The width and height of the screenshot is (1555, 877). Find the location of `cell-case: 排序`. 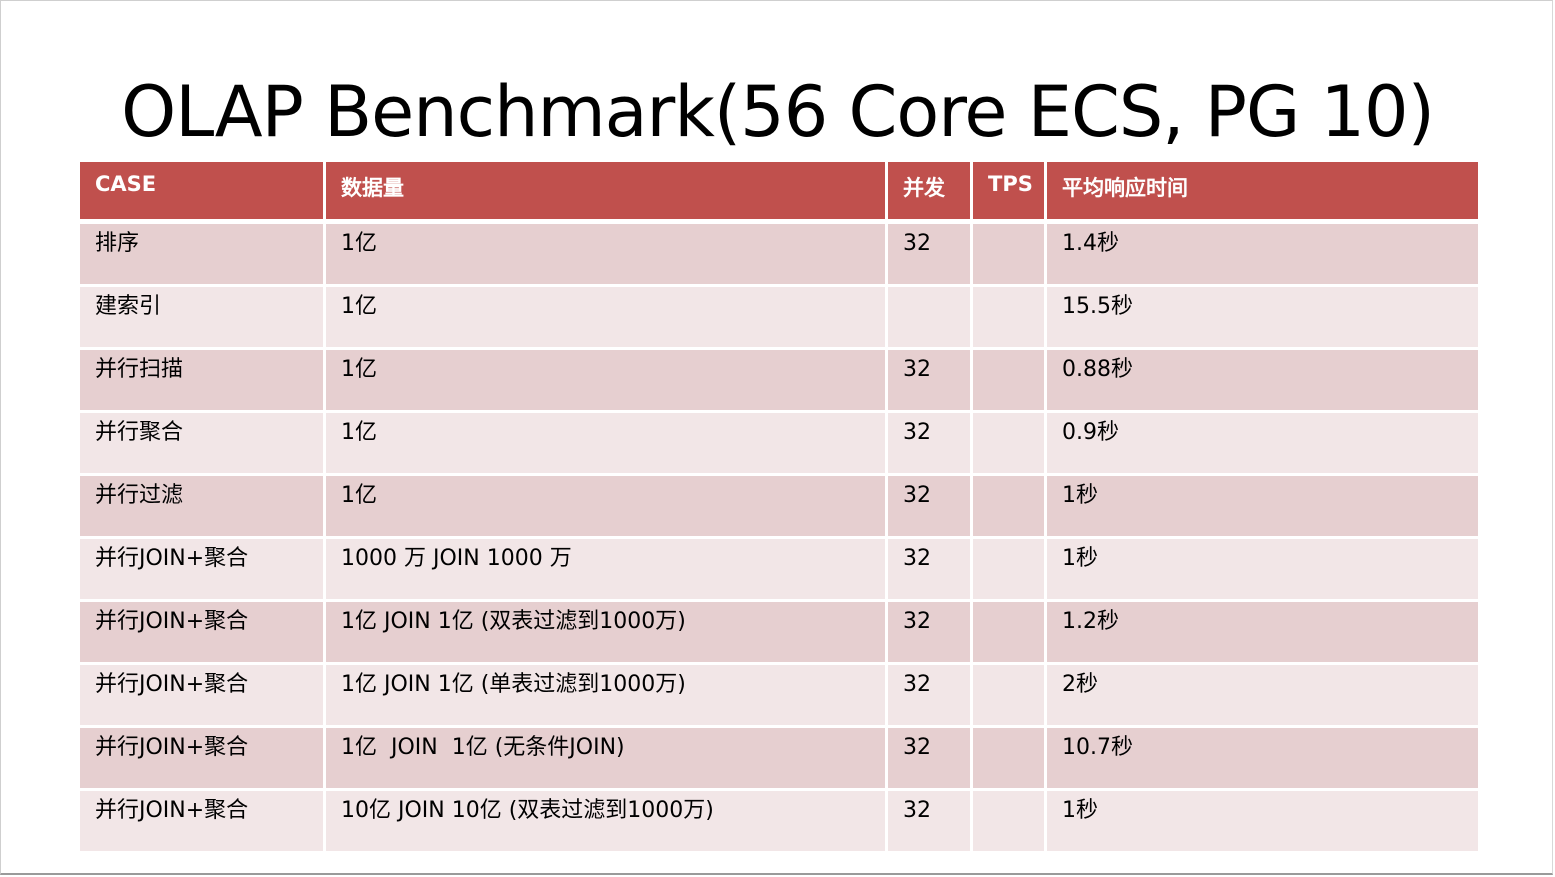

cell-case: 排序 is located at coordinates (203, 255).